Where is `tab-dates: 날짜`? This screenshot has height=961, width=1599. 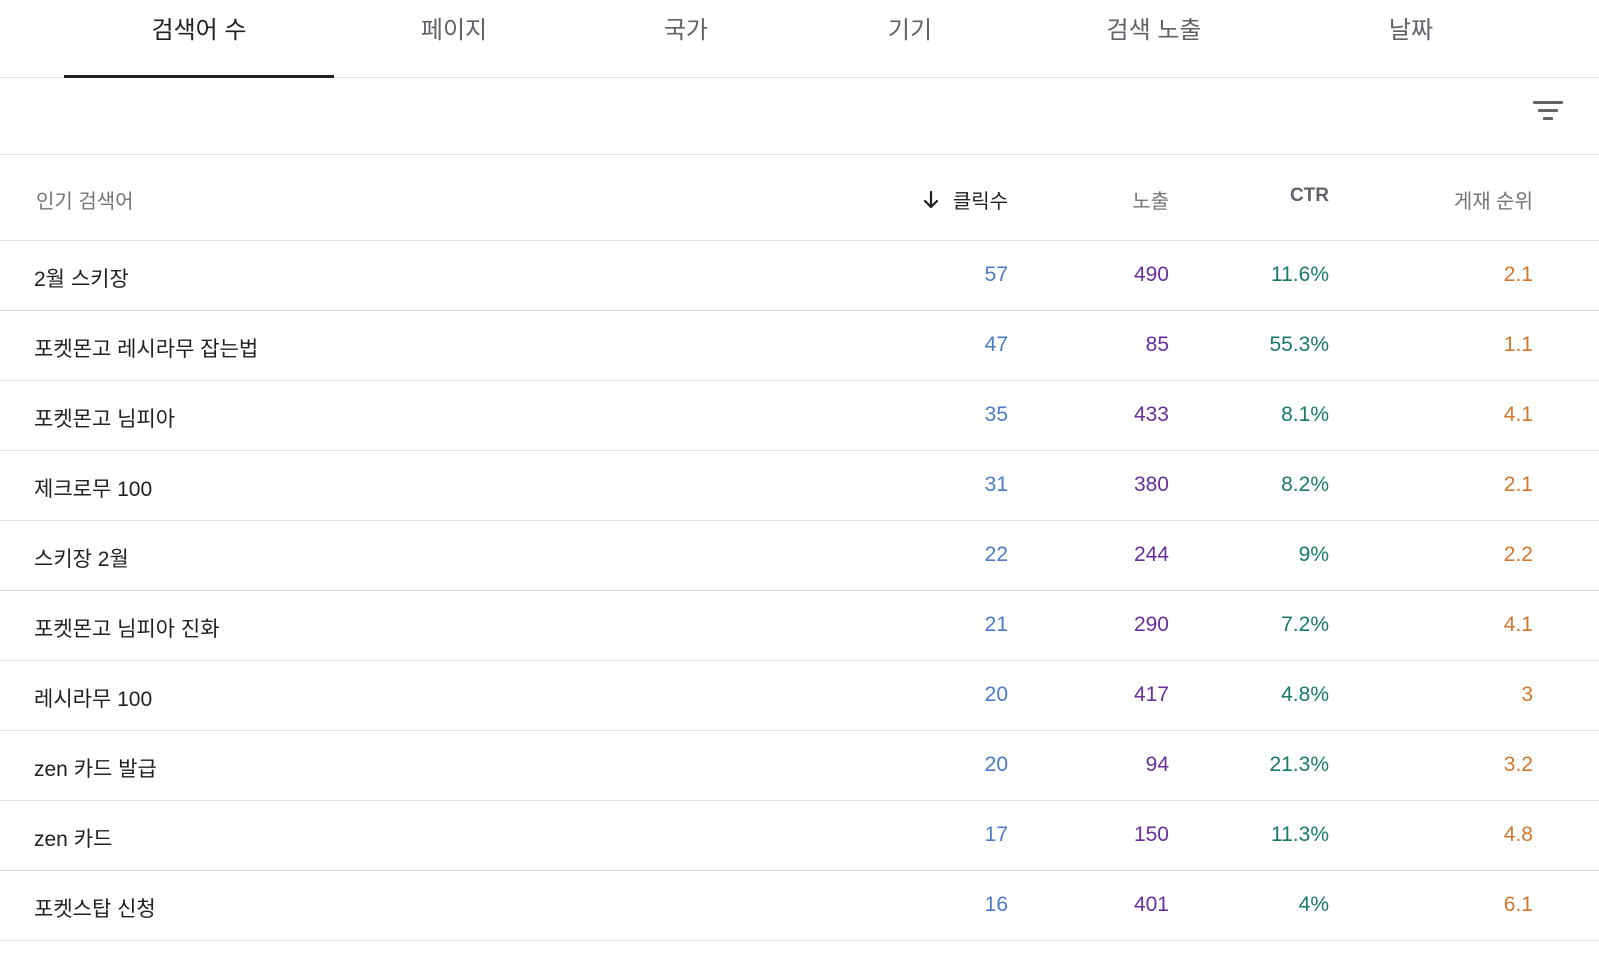
tab-dates: 날짜 is located at coordinates (1411, 38).